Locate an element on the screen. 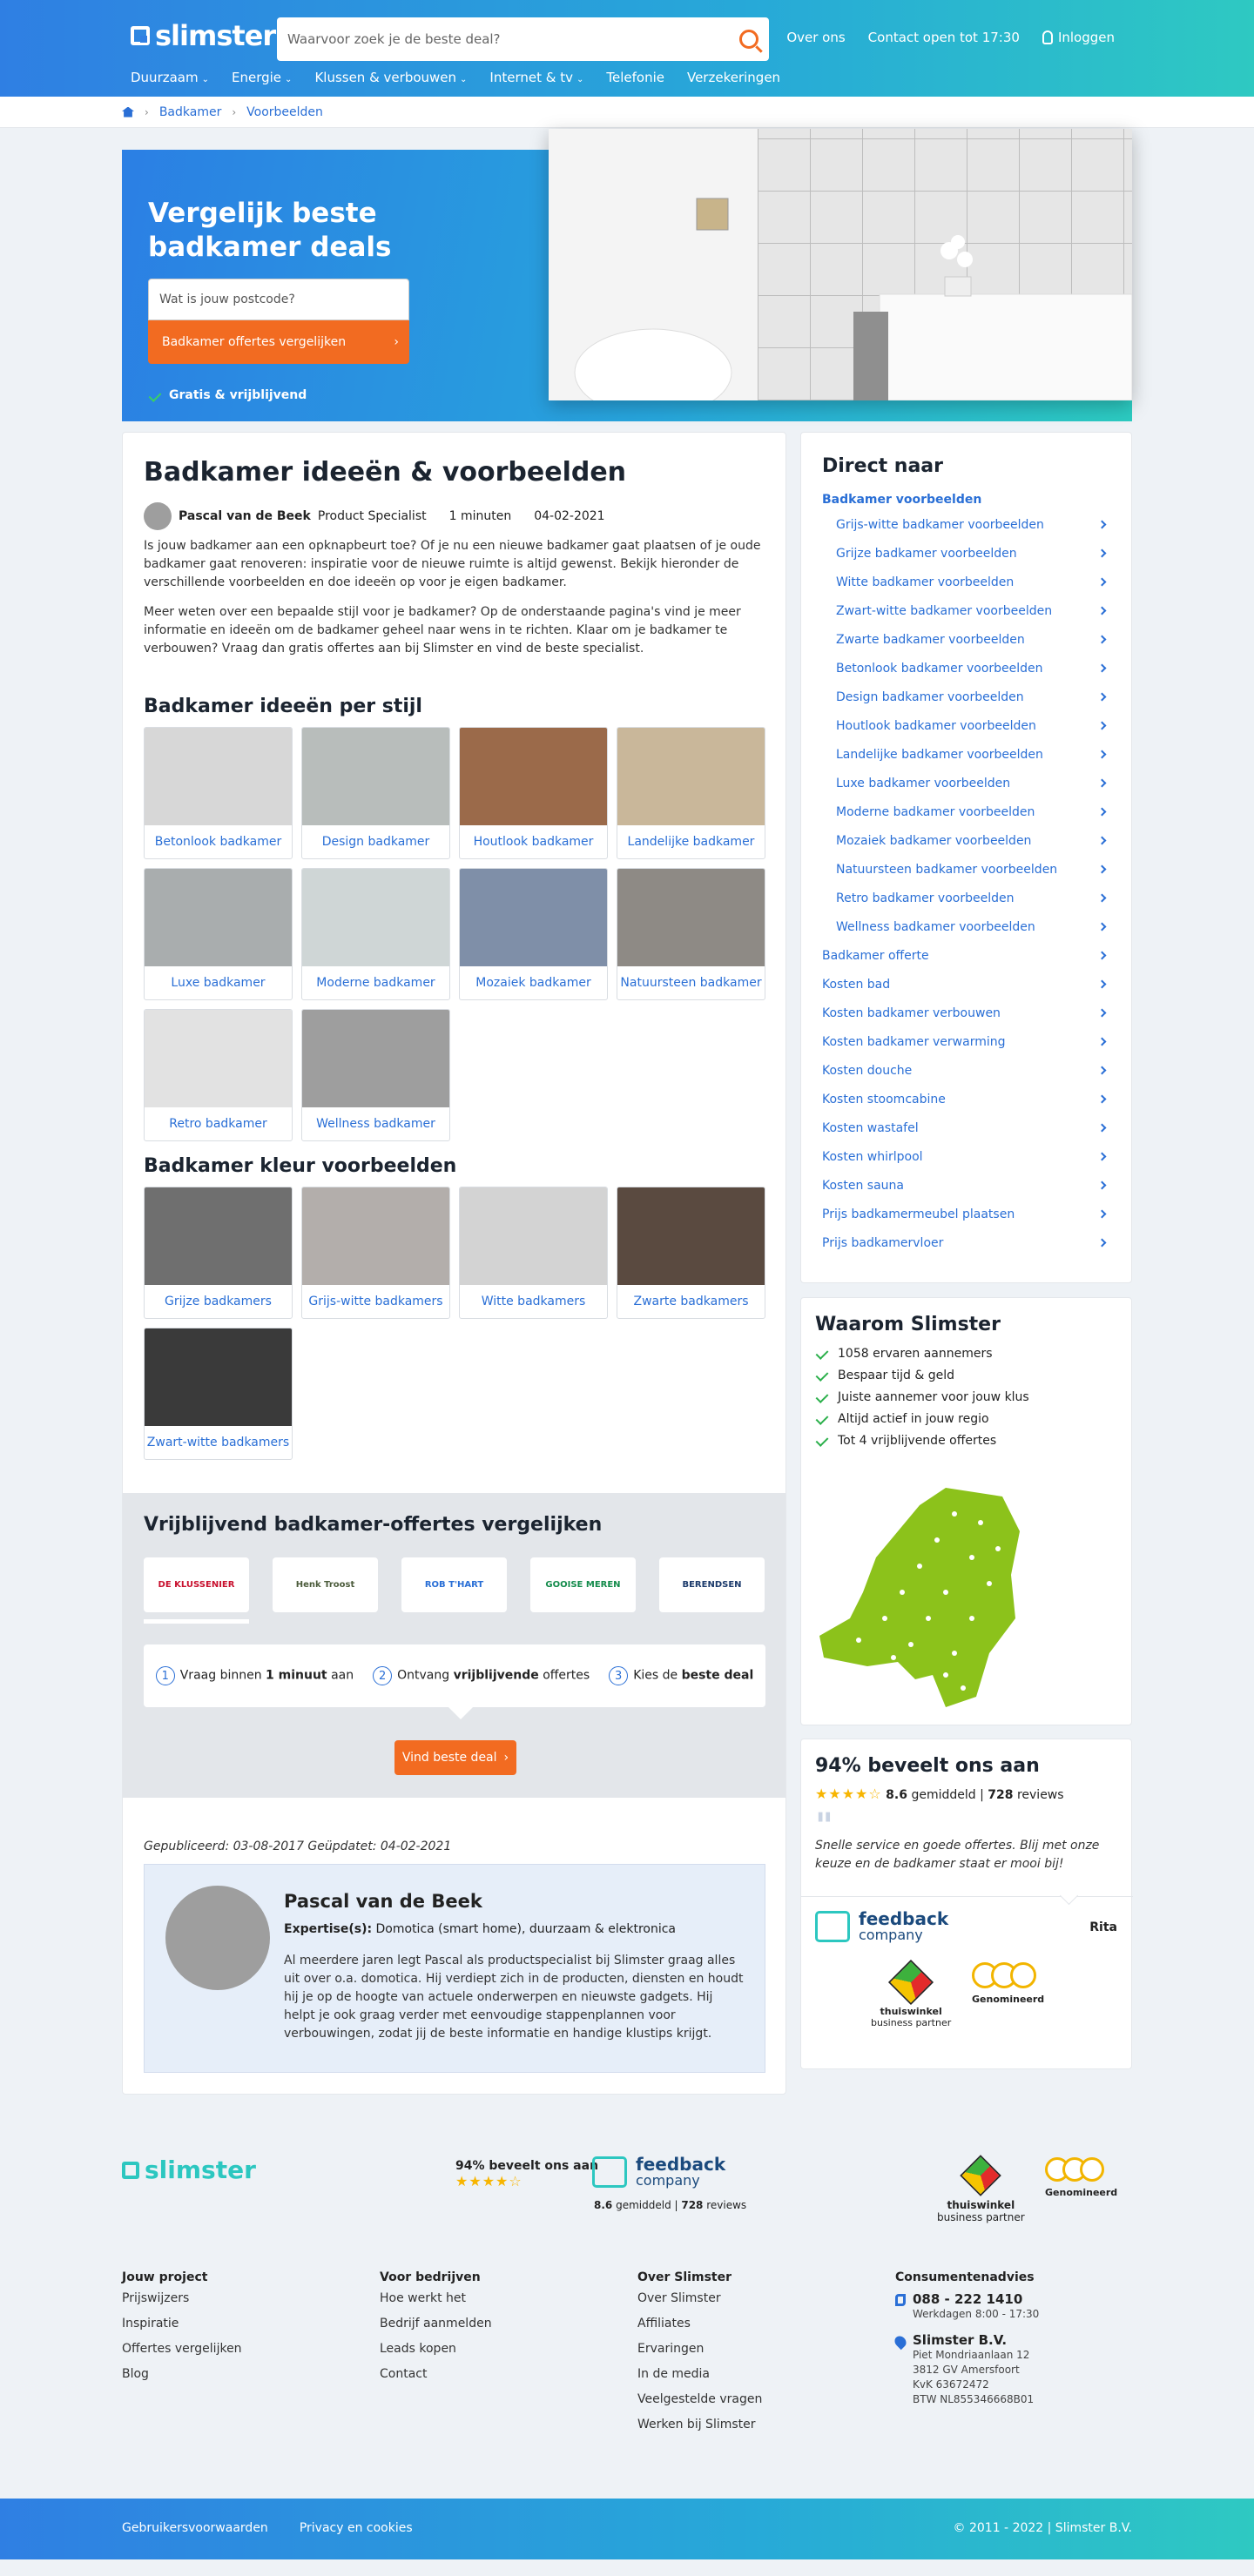 Image resolution: width=1254 pixels, height=2576 pixels. direct-nav-item: Zwart-witte badkamer voorbeelden is located at coordinates (966, 610).